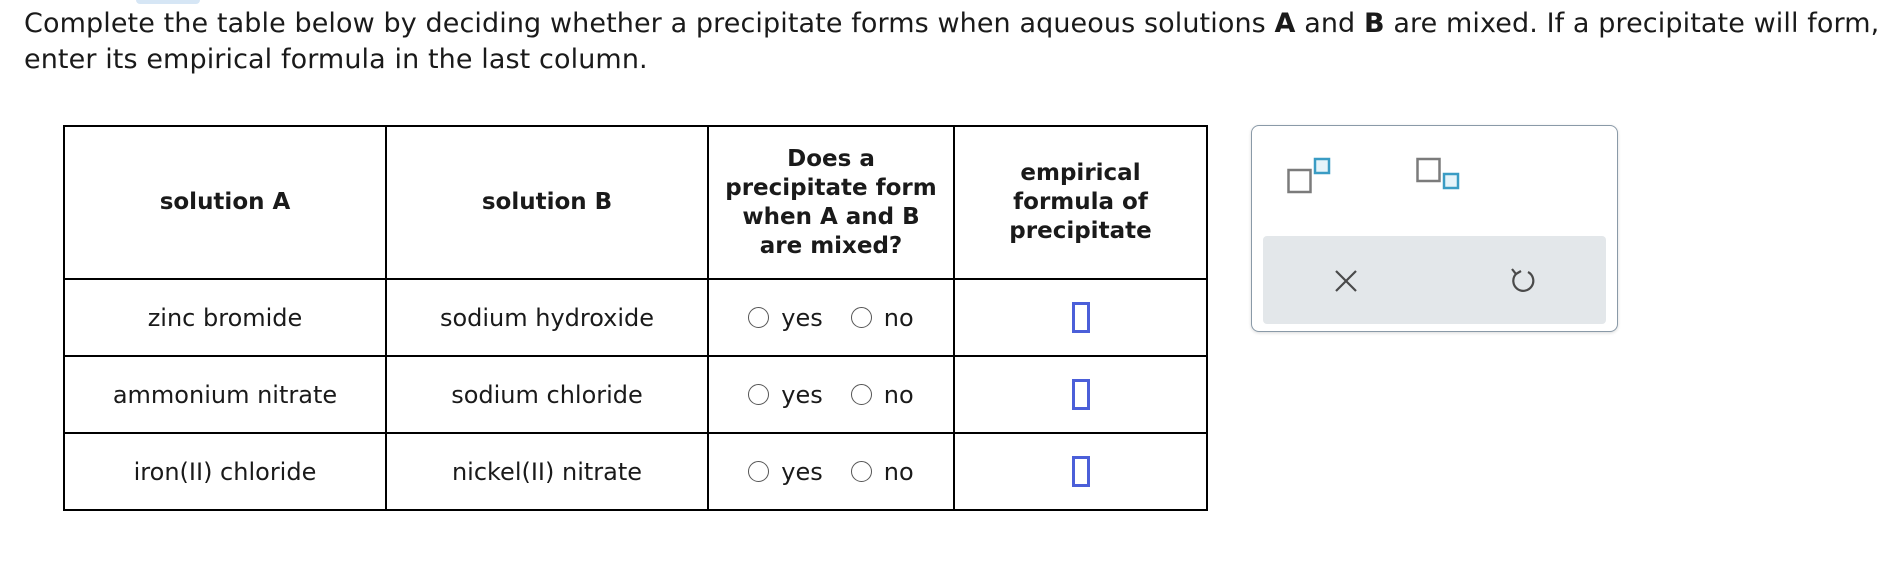 Image resolution: width=1898 pixels, height=572 pixels. I want to click on prompt-text: and, so click(1329, 23).